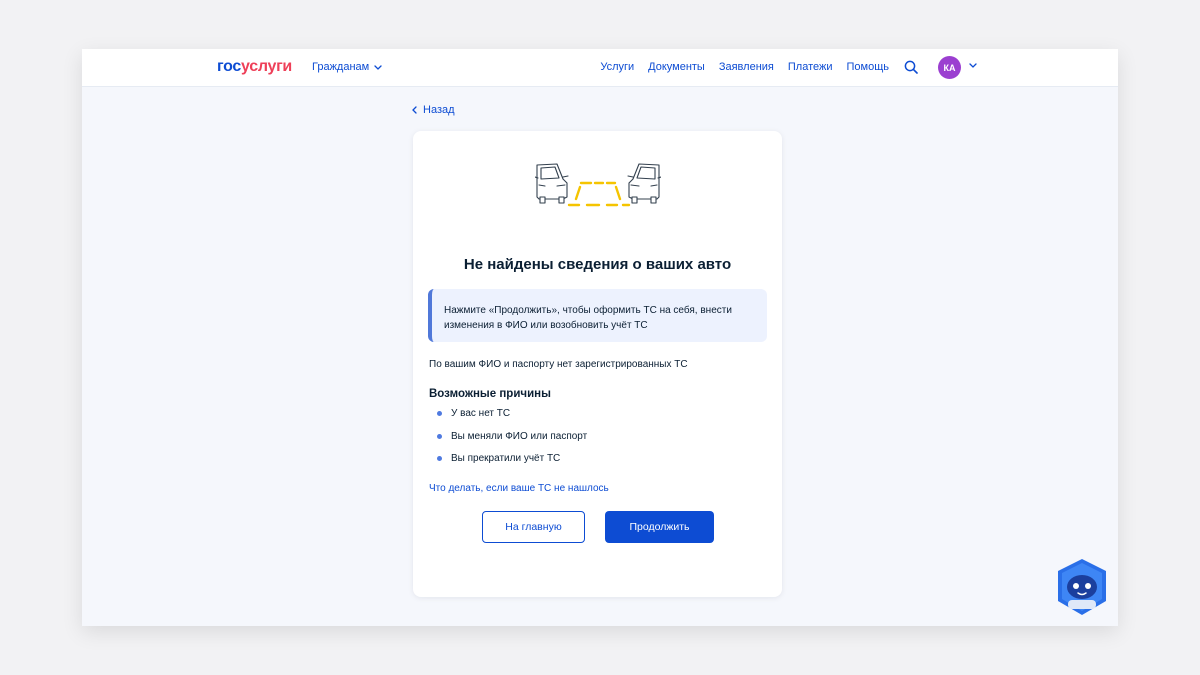  What do you see at coordinates (414, 110) in the screenshot?
I see `chevron-left-icon` at bounding box center [414, 110].